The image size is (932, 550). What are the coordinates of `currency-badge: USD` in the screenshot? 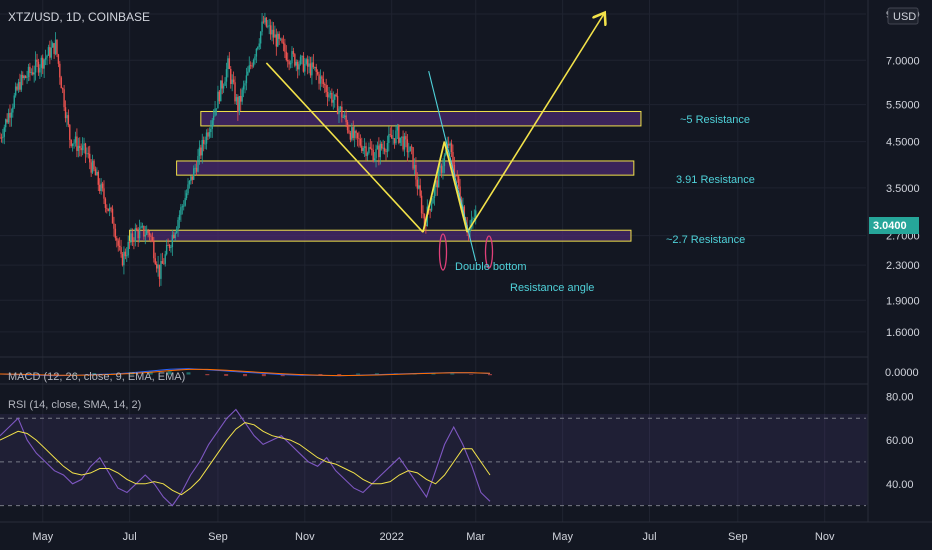 It's located at (904, 17).